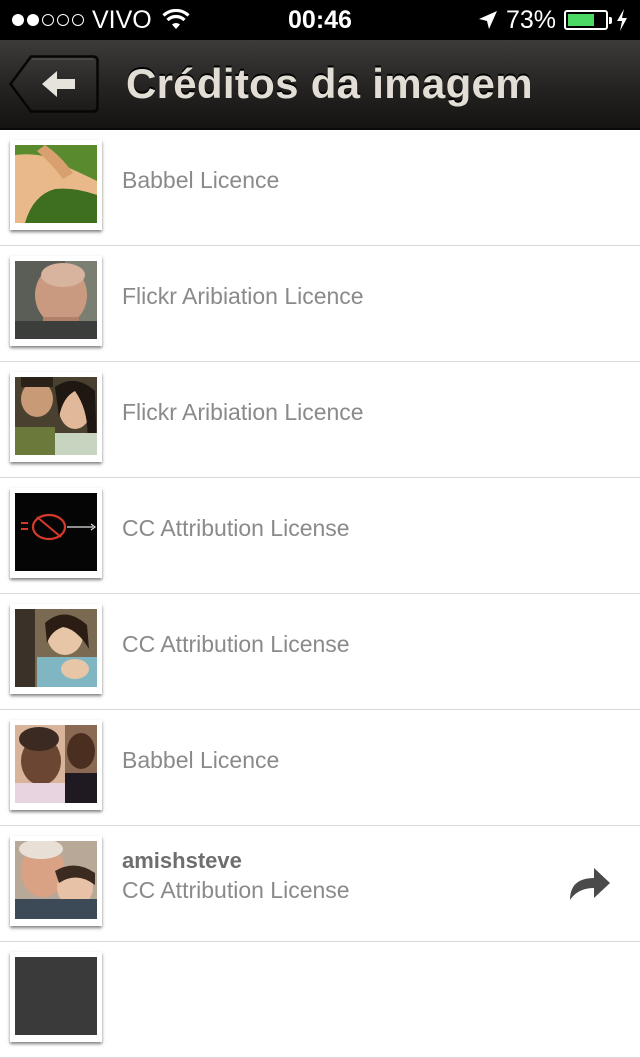 This screenshot has width=640, height=1058. I want to click on share-arrow-icon, so click(590, 884).